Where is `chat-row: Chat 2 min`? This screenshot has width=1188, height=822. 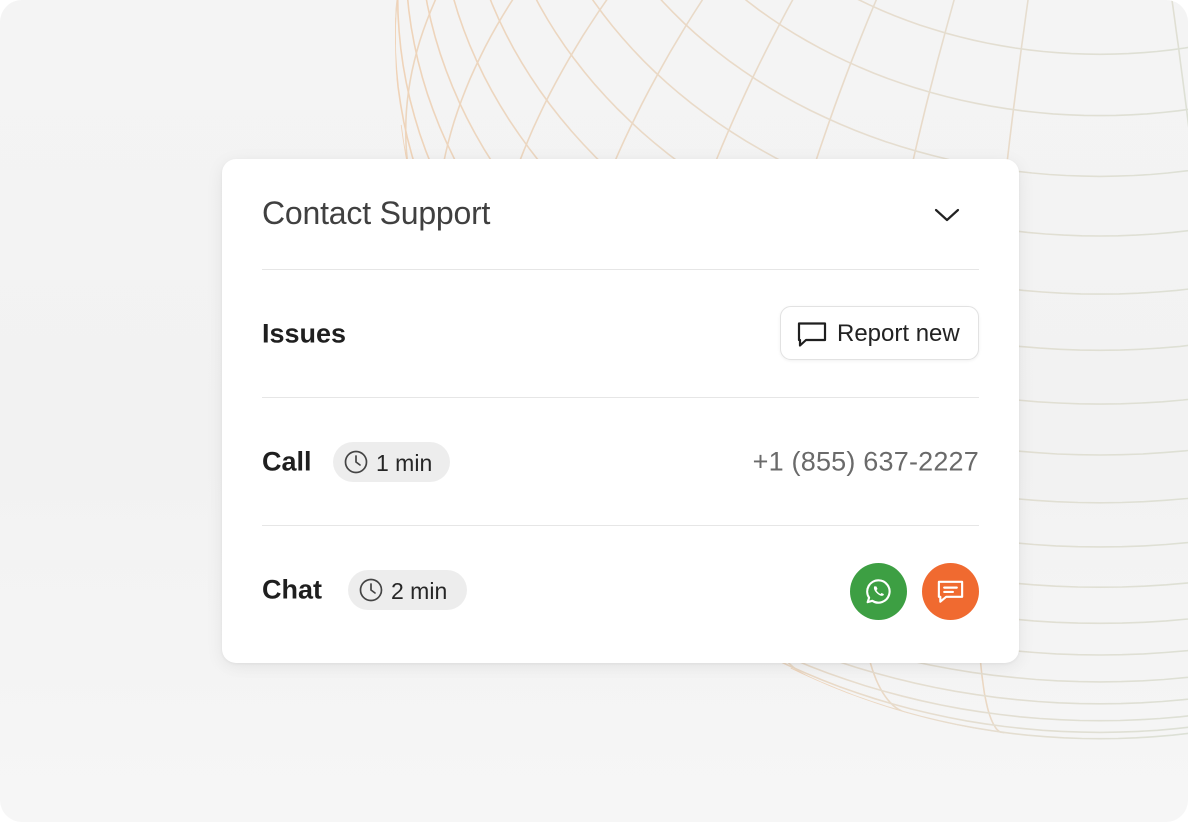 chat-row: Chat 2 min is located at coordinates (620, 590).